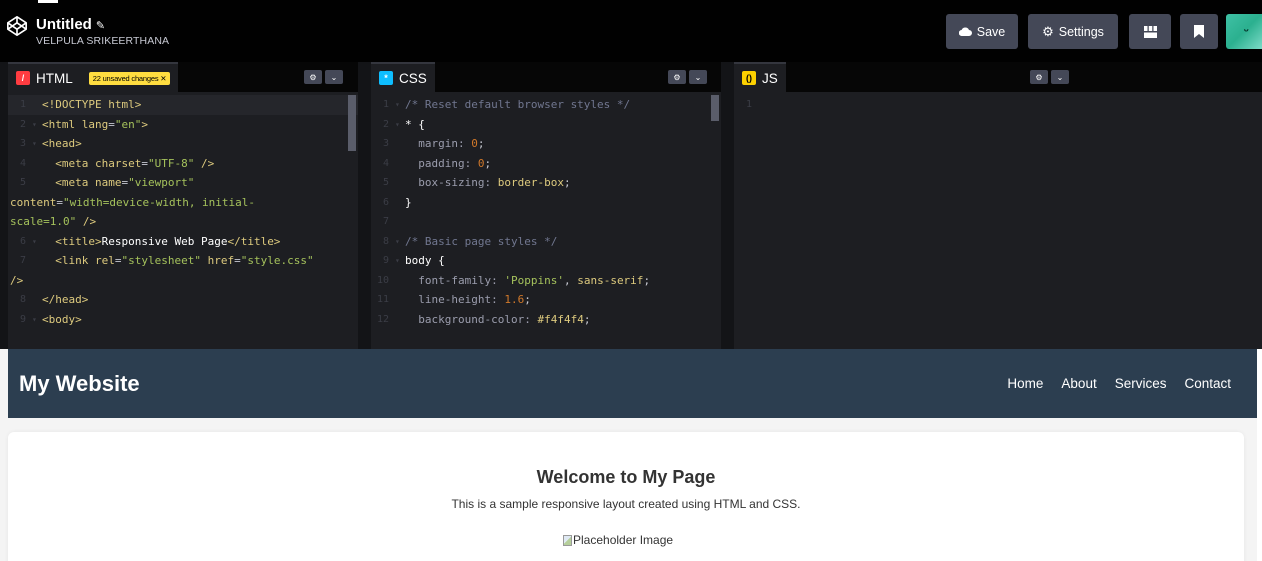  I want to click on project-title-area: Untitled ✎ VELPULA SRIKEERTHANA, so click(102, 30).